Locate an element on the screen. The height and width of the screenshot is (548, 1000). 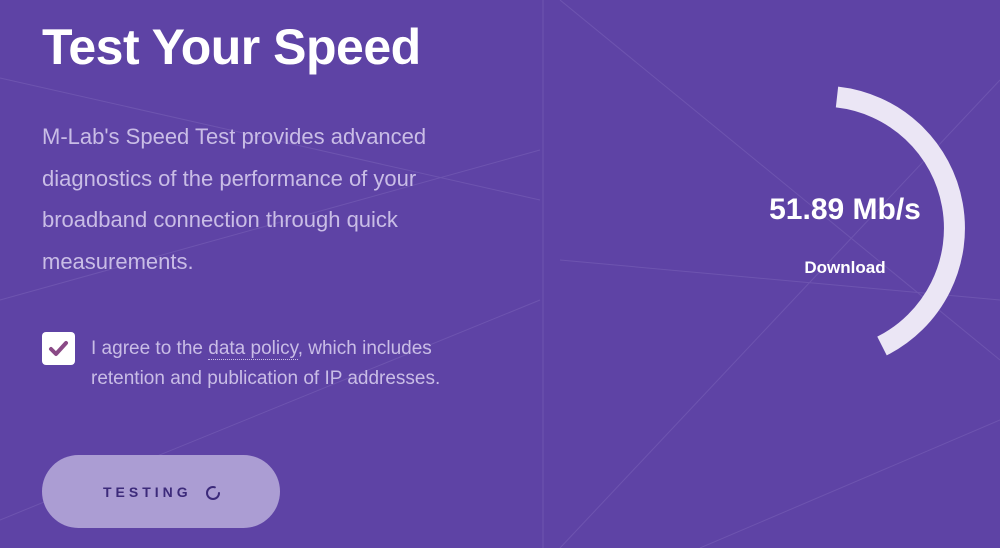
testing-button-label: TESTING is located at coordinates (147, 492).